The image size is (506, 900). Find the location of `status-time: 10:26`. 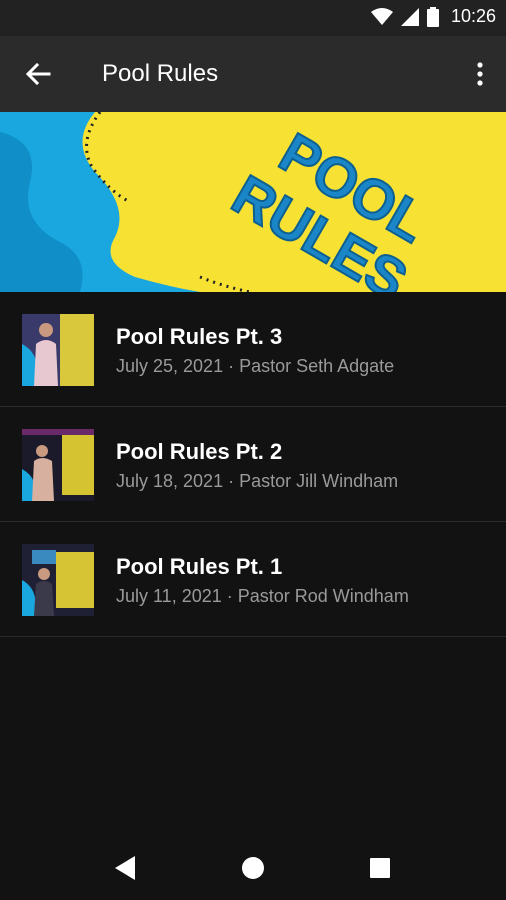

status-time: 10:26 is located at coordinates (473, 16).